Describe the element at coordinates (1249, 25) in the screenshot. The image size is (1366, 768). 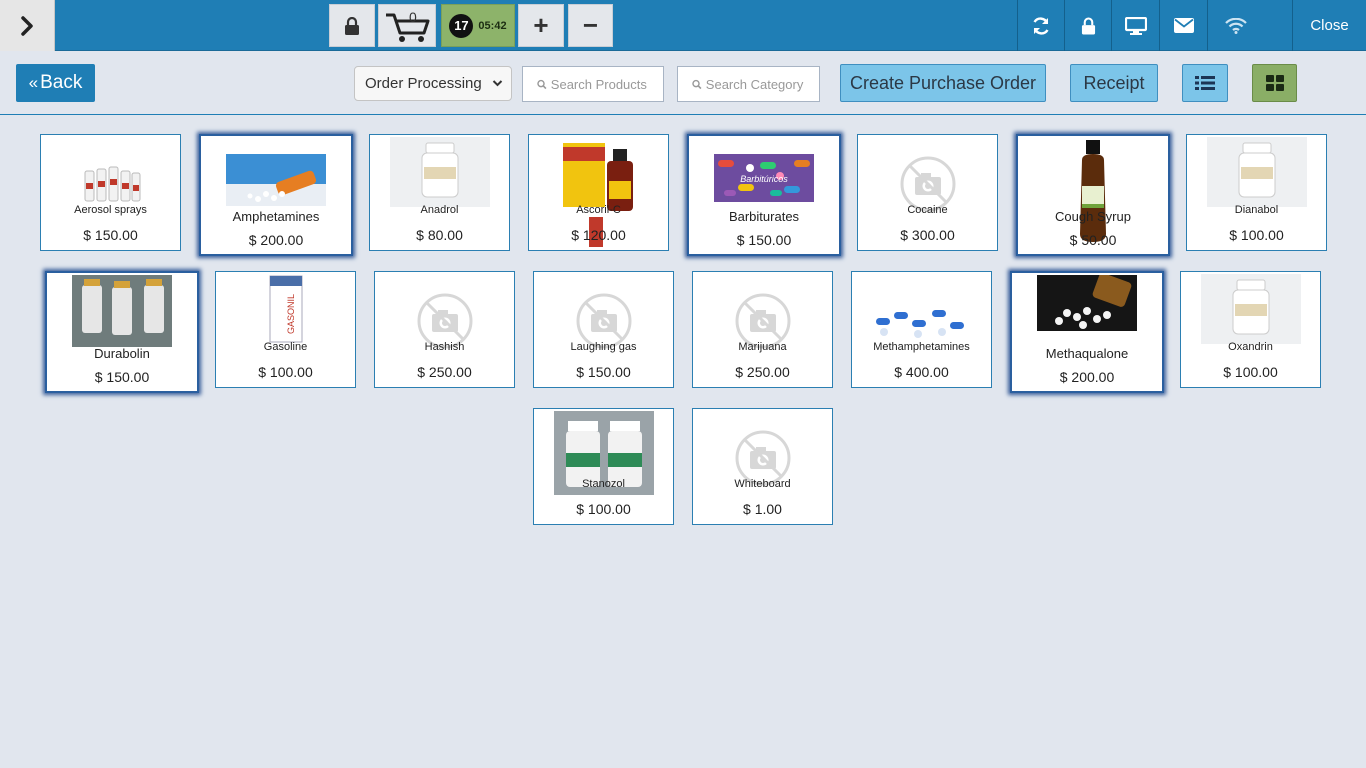
I see `wifi-status` at that location.